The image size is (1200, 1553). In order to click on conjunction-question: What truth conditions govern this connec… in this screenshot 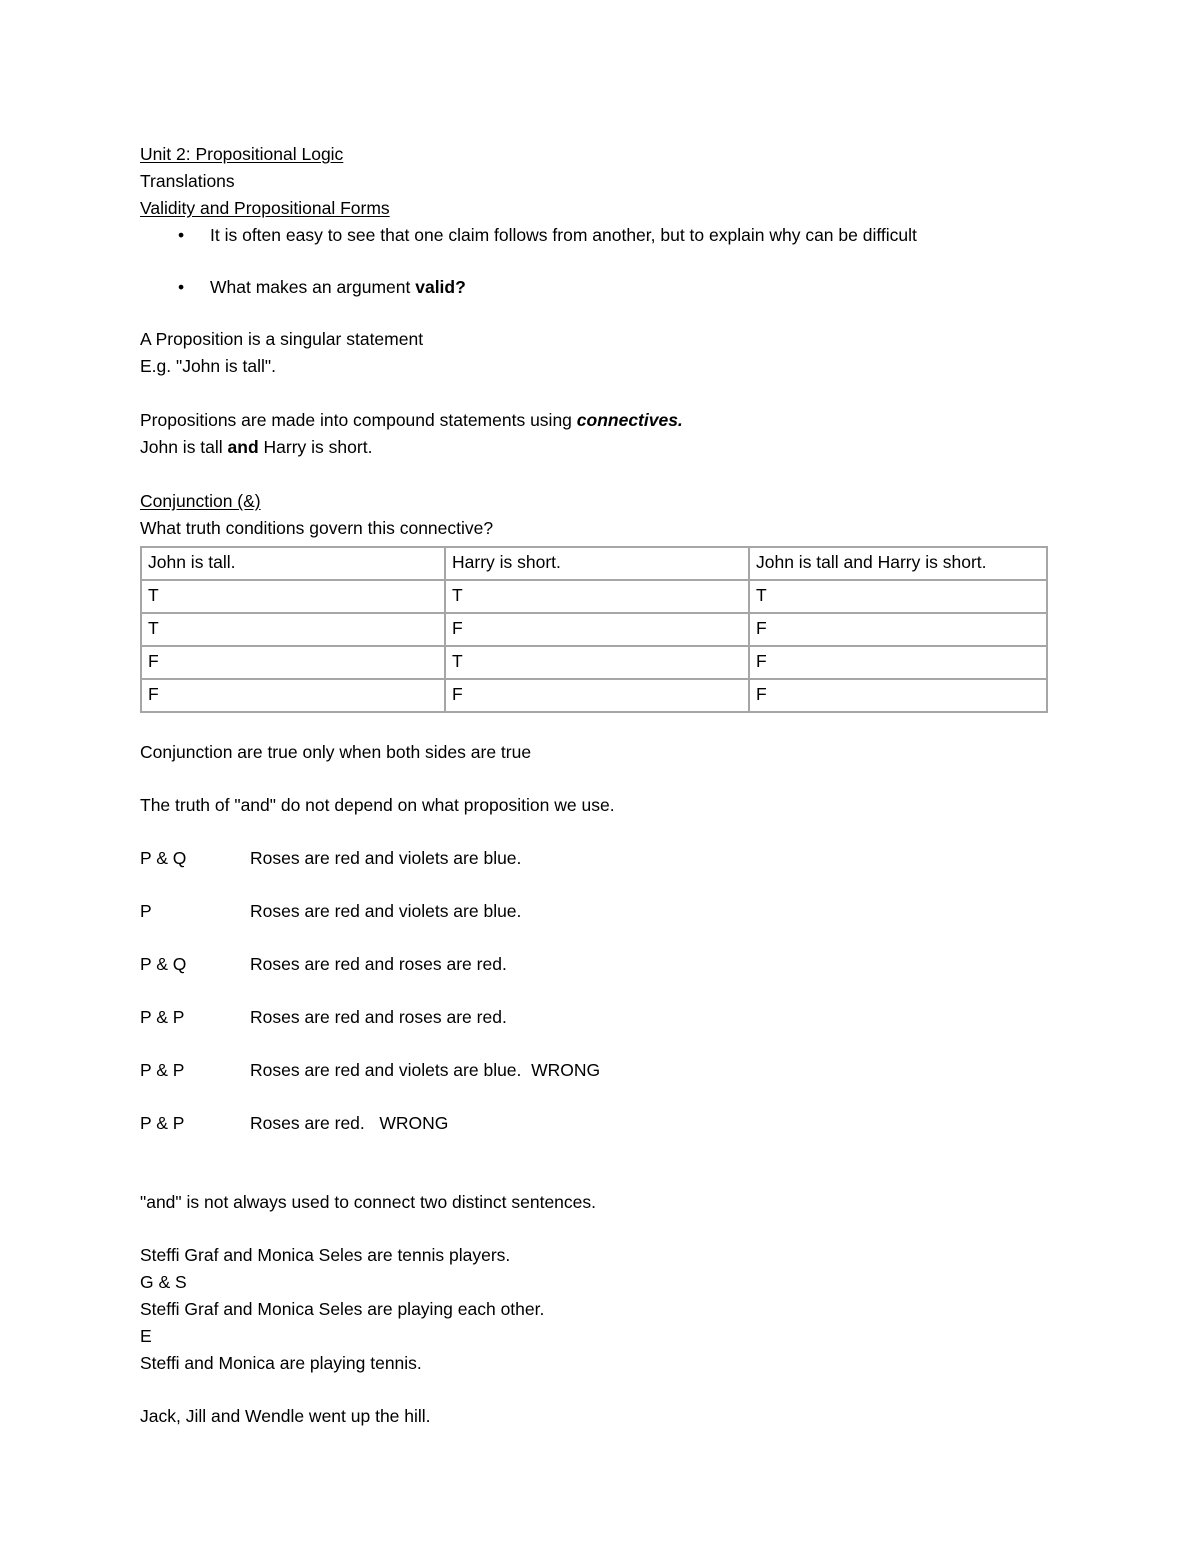, I will do `click(317, 528)`.